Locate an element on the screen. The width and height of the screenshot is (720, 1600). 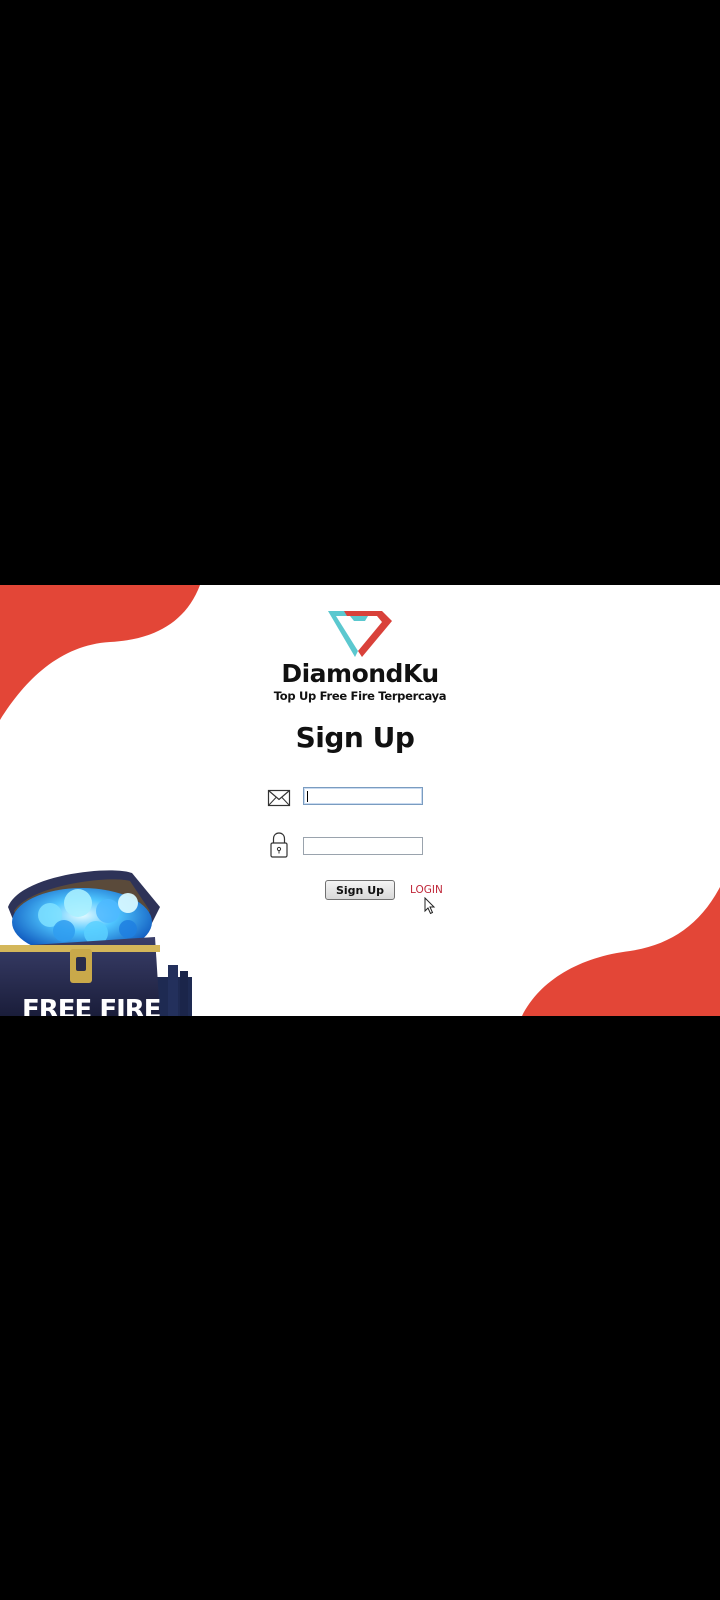
brand-tagline: Top Up Free Fire Terpercaya is located at coordinates (360, 696).